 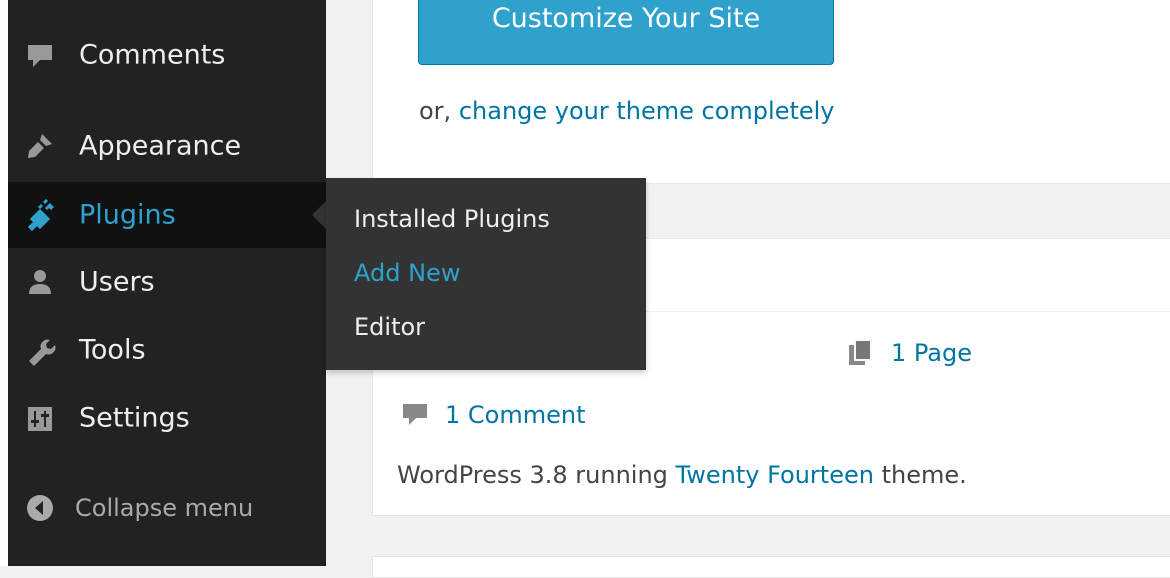 I want to click on user-icon, so click(x=40, y=282).